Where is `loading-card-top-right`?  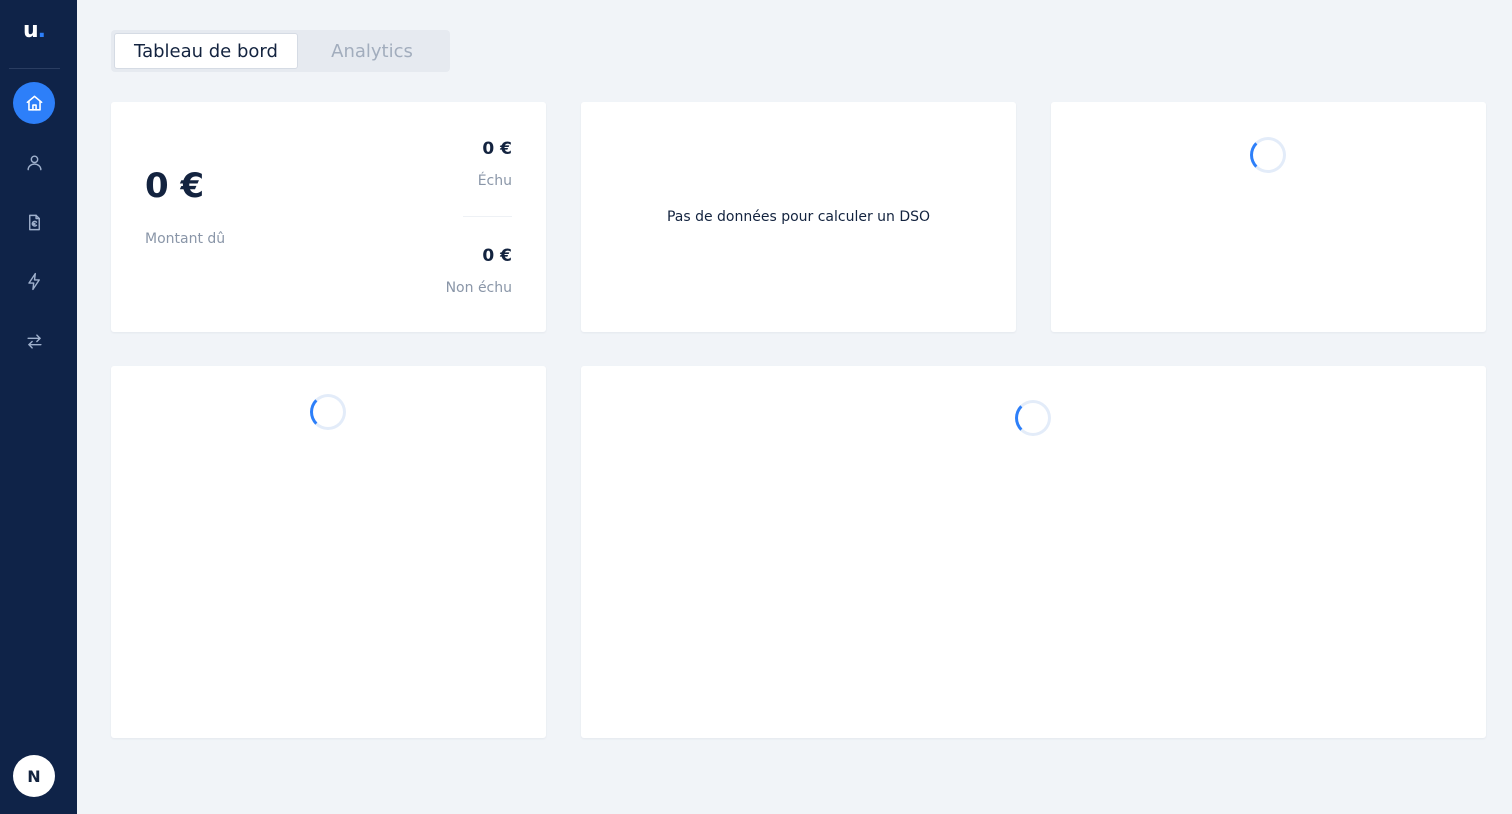 loading-card-top-right is located at coordinates (1268, 217).